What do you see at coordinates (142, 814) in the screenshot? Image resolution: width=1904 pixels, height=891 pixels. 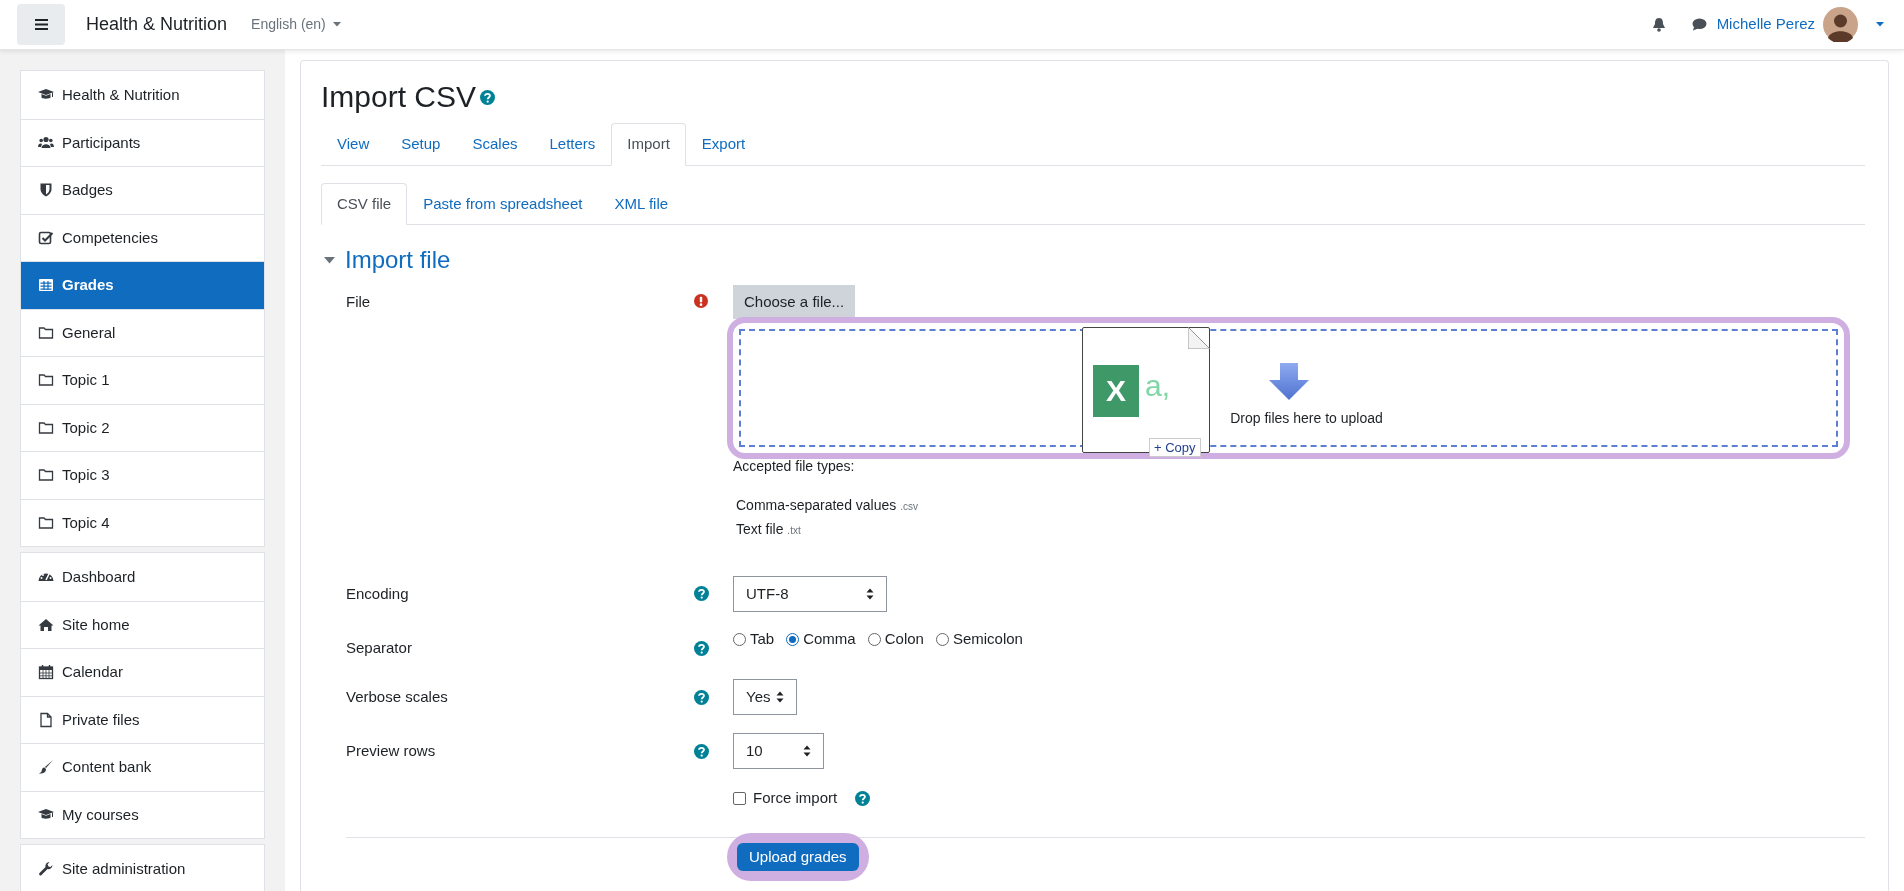 I see `sidebar-item: My courses` at bounding box center [142, 814].